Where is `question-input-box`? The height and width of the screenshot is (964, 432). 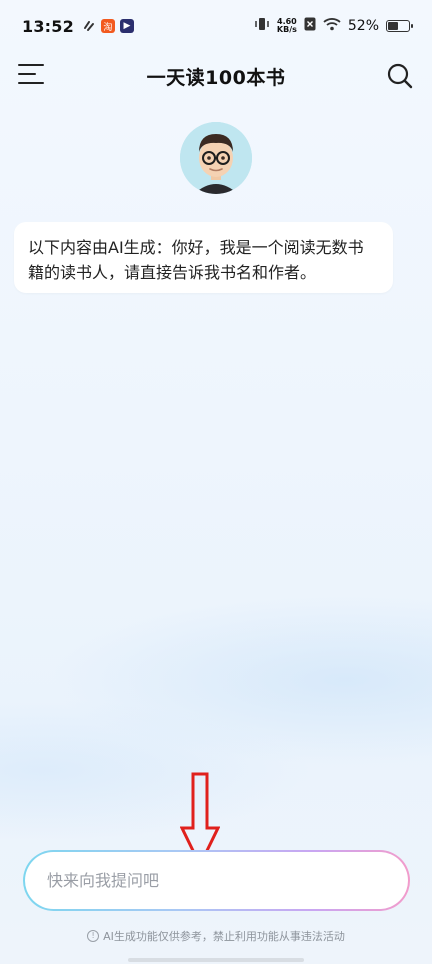 question-input-box is located at coordinates (216, 880).